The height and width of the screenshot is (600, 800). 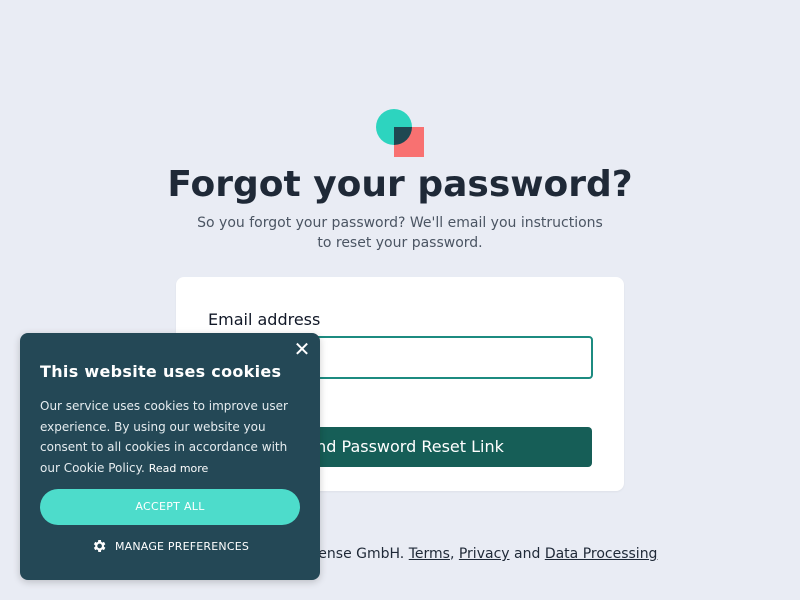 What do you see at coordinates (400, 184) in the screenshot?
I see `page-title: Forgot your password?` at bounding box center [400, 184].